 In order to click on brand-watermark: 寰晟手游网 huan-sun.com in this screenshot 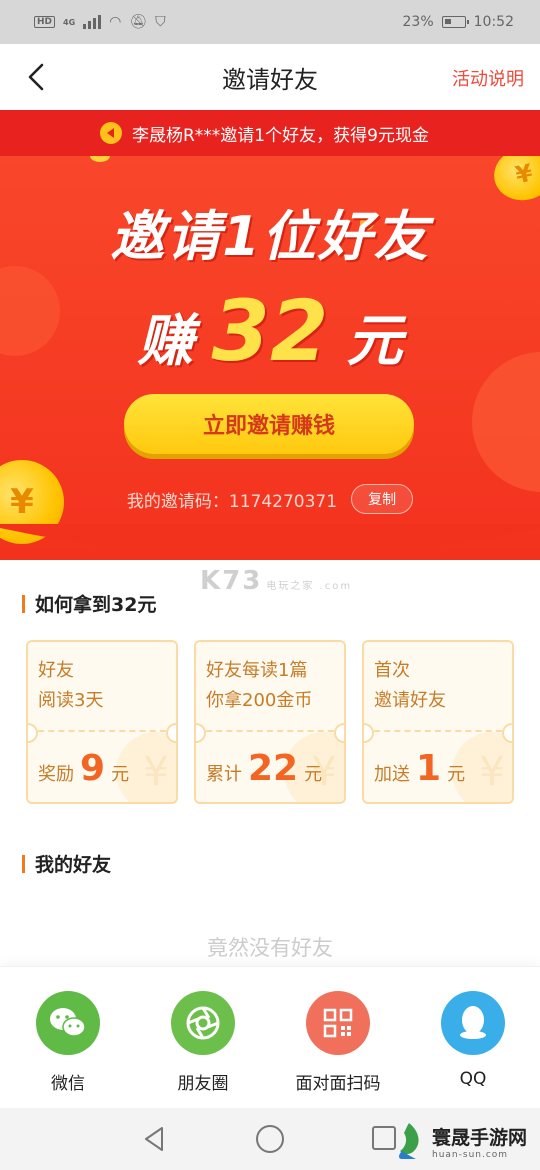, I will do `click(466, 1141)`.